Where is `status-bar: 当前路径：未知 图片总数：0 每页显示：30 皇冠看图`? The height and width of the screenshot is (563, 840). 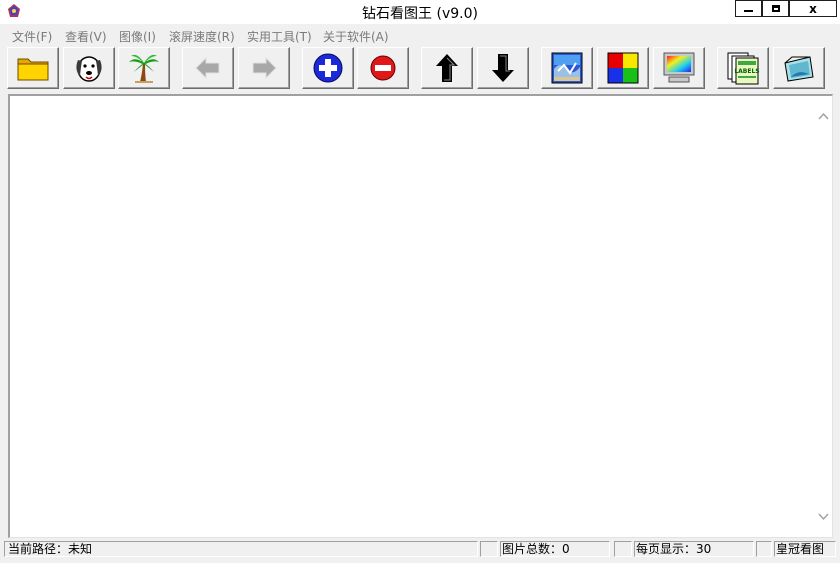 status-bar: 当前路径：未知 图片总数：0 每页显示：30 皇冠看图 is located at coordinates (420, 551).